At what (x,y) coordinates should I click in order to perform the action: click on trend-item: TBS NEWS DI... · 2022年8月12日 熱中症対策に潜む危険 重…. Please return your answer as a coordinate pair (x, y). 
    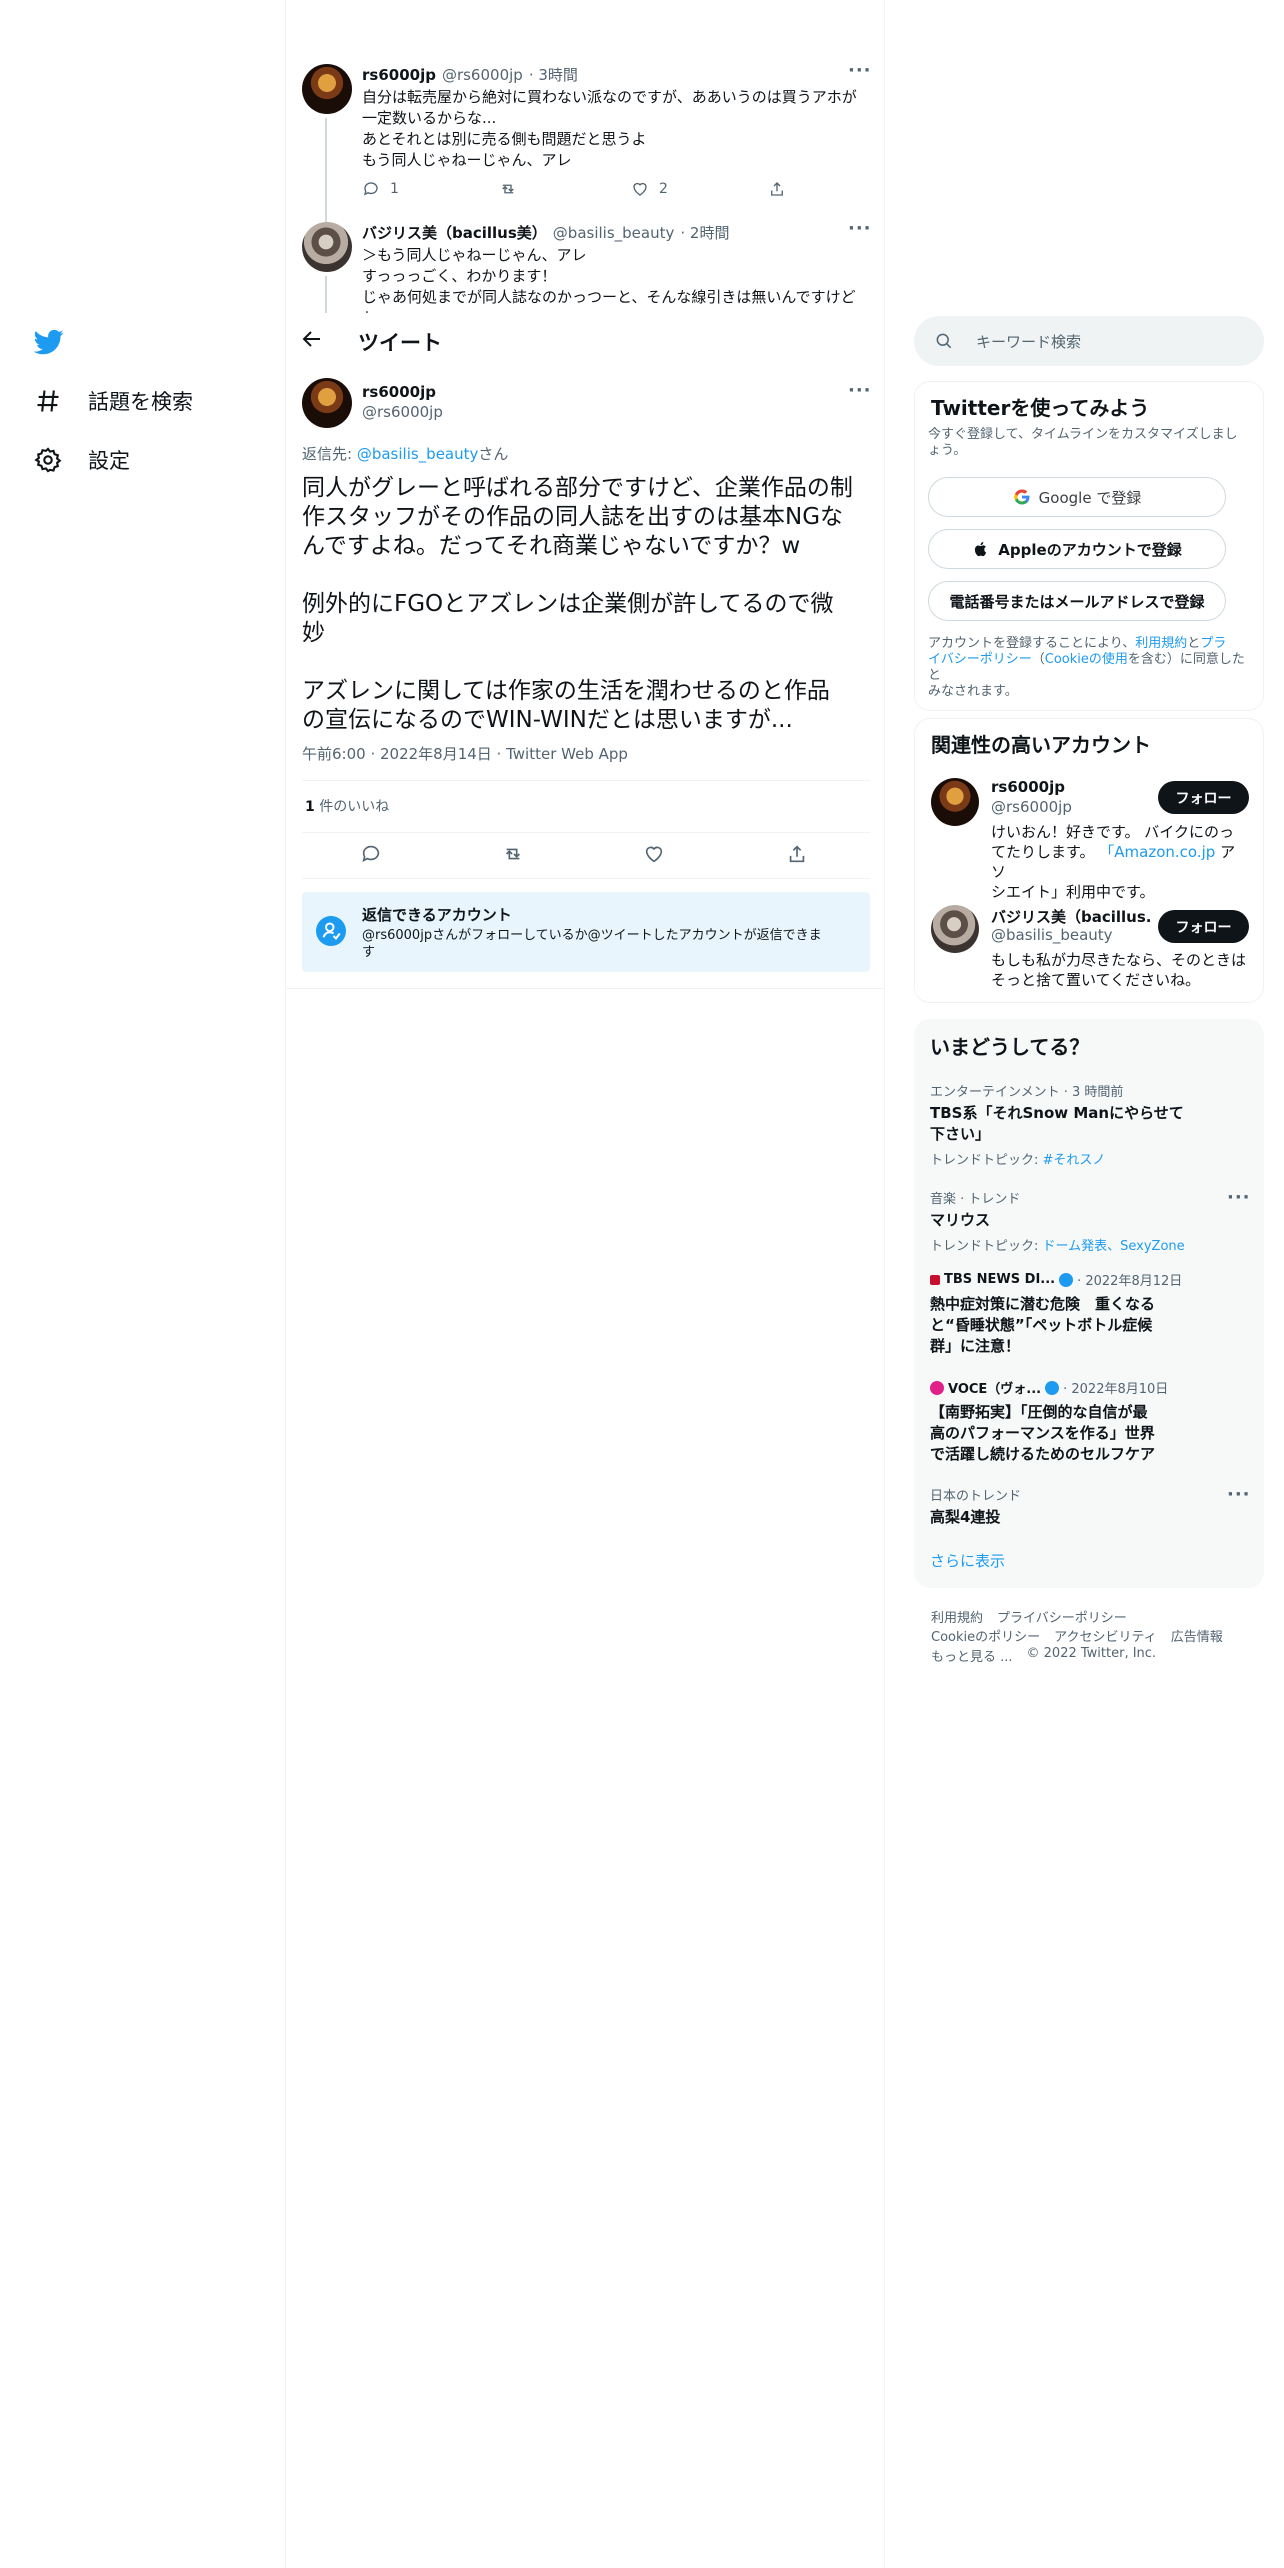
    Looking at the image, I should click on (1089, 1313).